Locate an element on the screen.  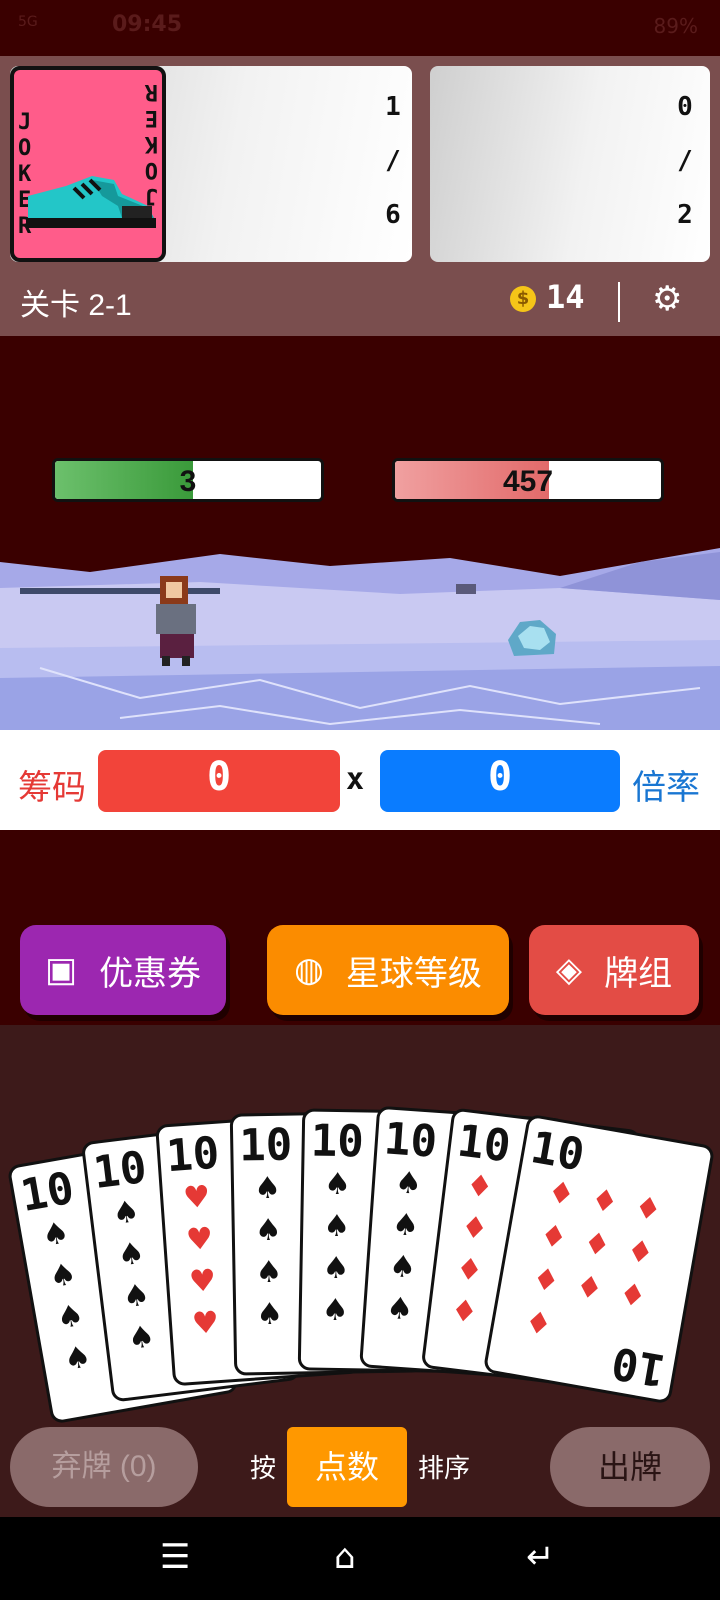
mult-label: 倍率 is located at coordinates (666, 788).